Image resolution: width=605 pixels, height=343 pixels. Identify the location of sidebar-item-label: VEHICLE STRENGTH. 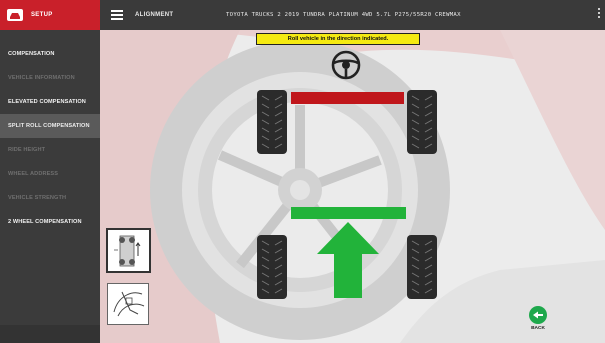
(37, 198).